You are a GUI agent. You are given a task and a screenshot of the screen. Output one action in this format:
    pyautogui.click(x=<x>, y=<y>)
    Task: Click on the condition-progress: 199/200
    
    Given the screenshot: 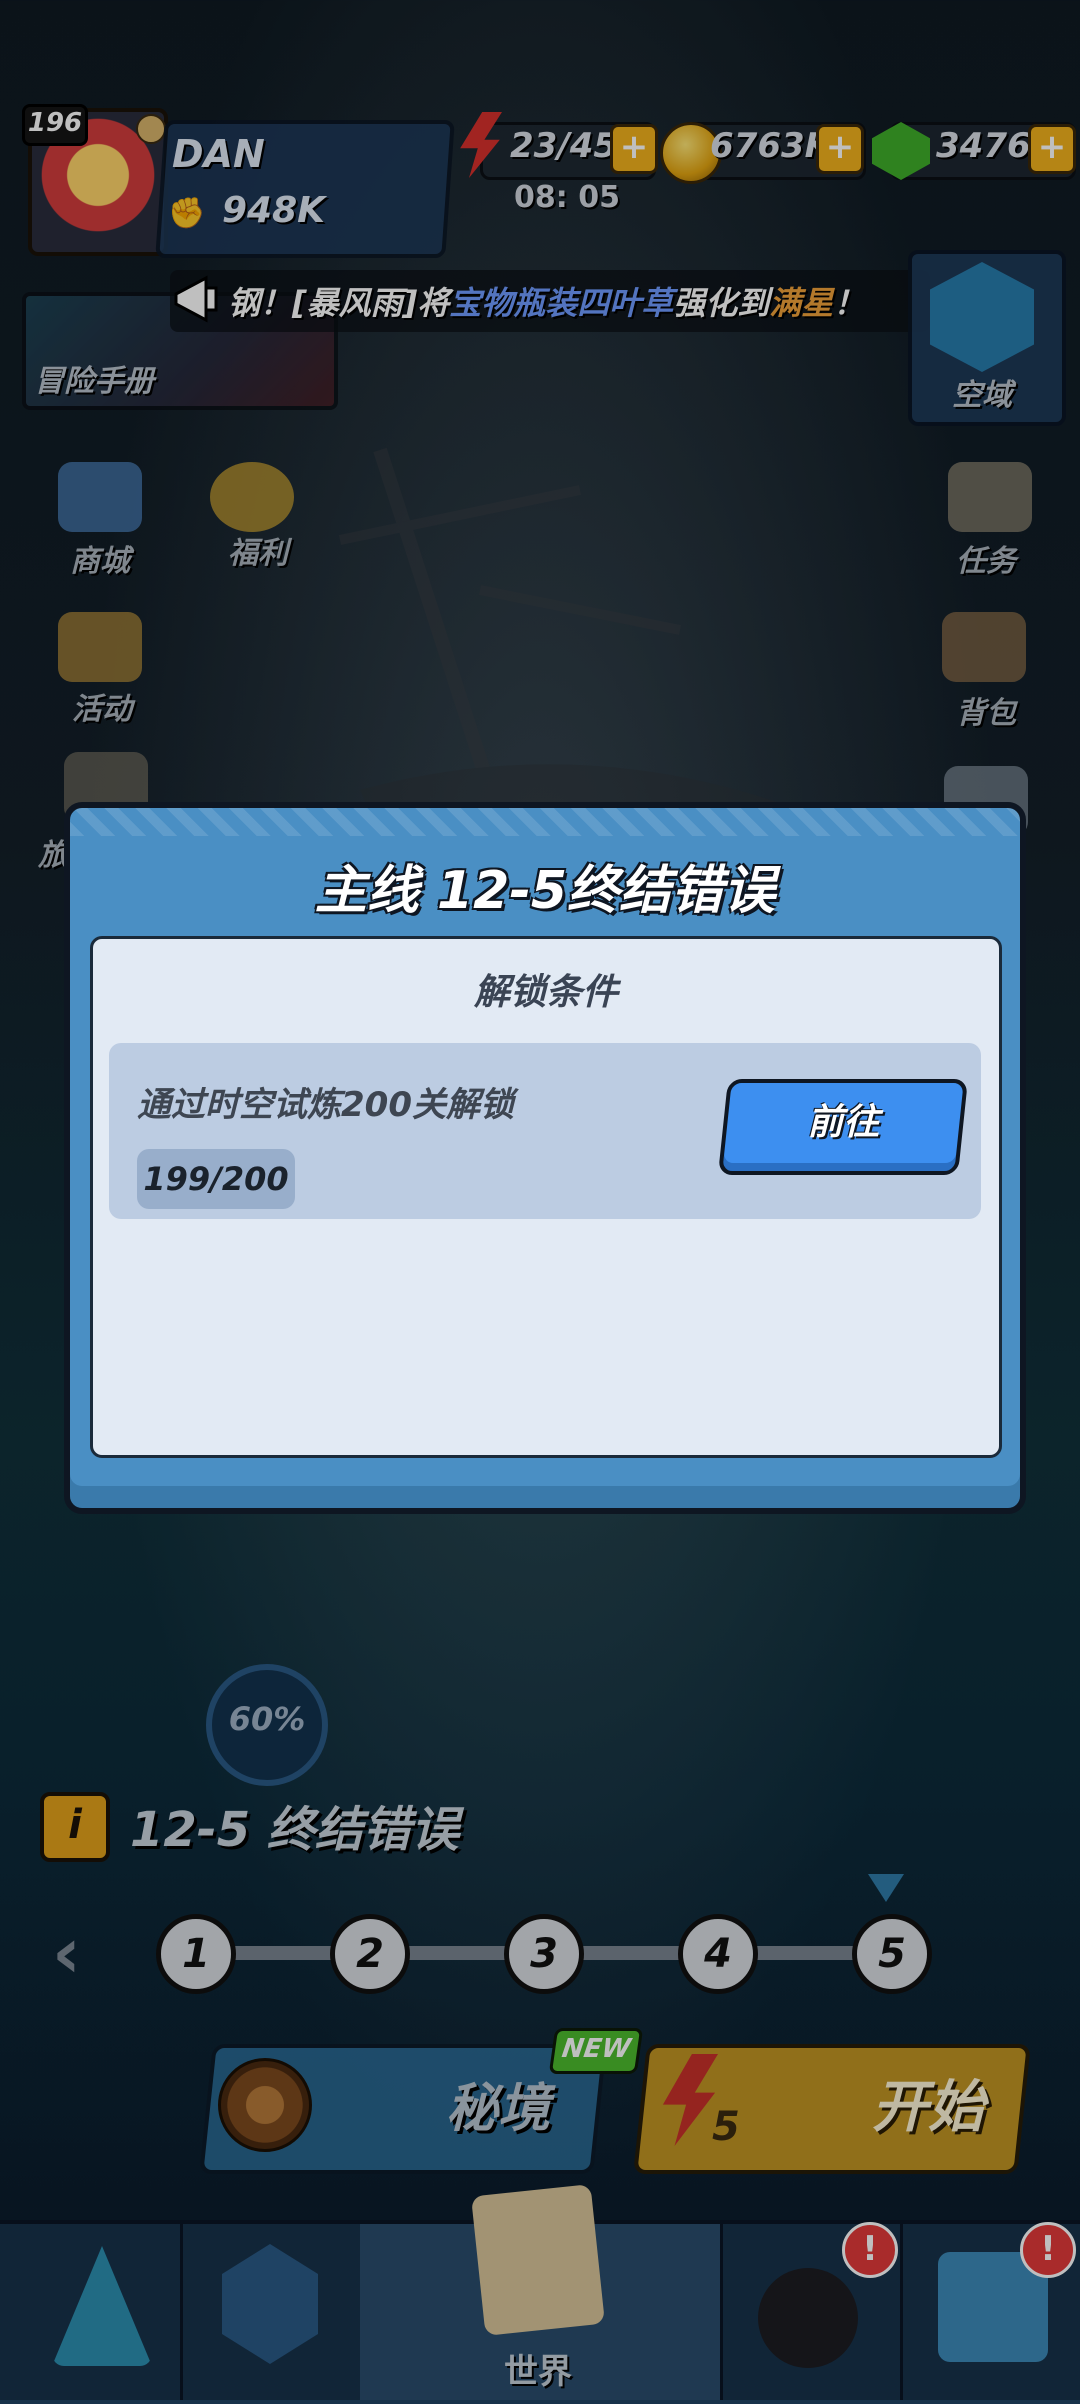 What is the action you would take?
    pyautogui.click(x=216, y=1179)
    